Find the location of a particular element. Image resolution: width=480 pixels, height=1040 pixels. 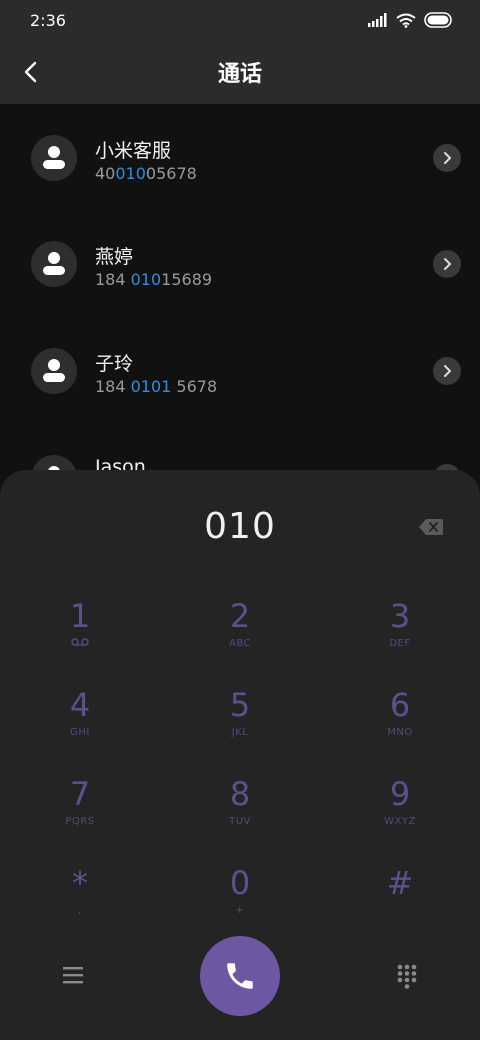

menu-icon is located at coordinates (73, 975).